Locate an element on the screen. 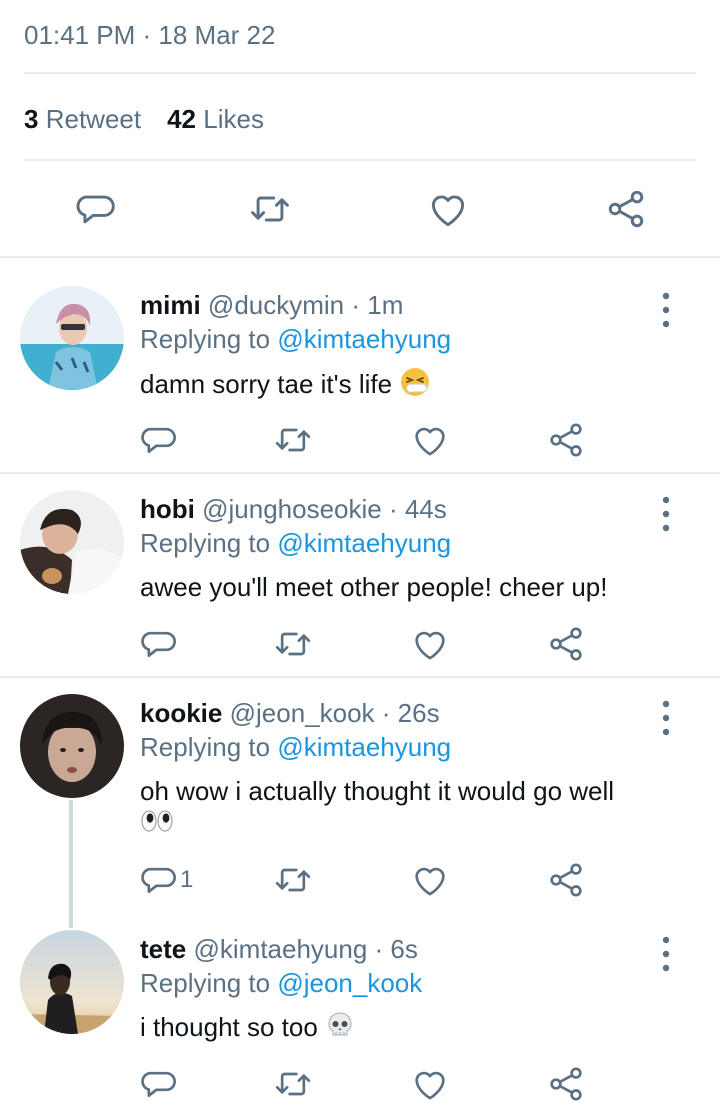  tweet-stats: 3 Retweet 42 Likes is located at coordinates (144, 119).